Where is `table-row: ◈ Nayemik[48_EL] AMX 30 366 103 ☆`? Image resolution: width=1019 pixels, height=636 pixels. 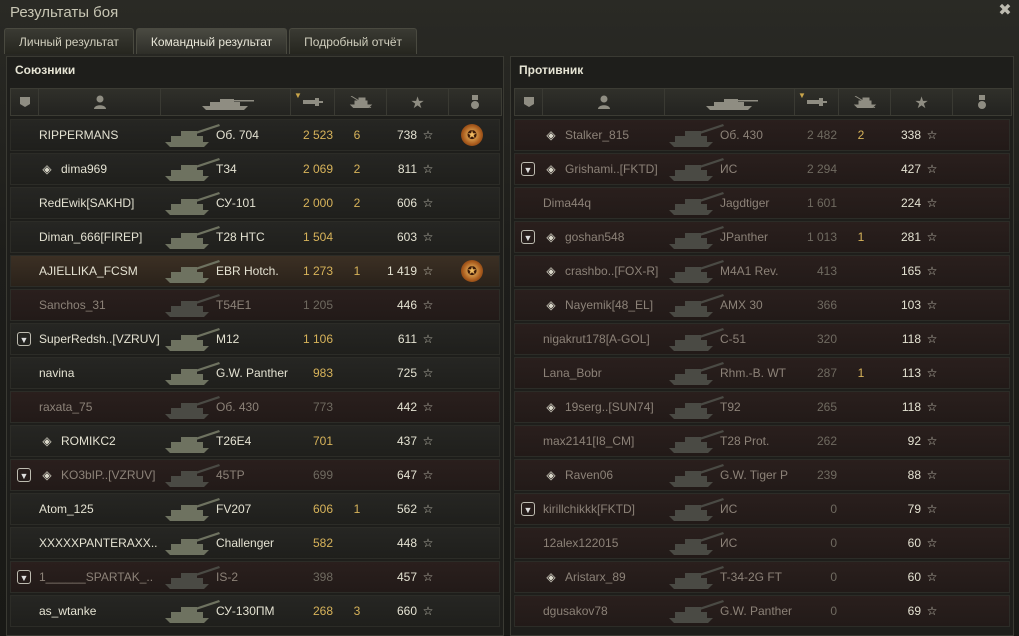
table-row: ◈ Nayemik[48_EL] AMX 30 366 103 ☆ is located at coordinates (762, 305).